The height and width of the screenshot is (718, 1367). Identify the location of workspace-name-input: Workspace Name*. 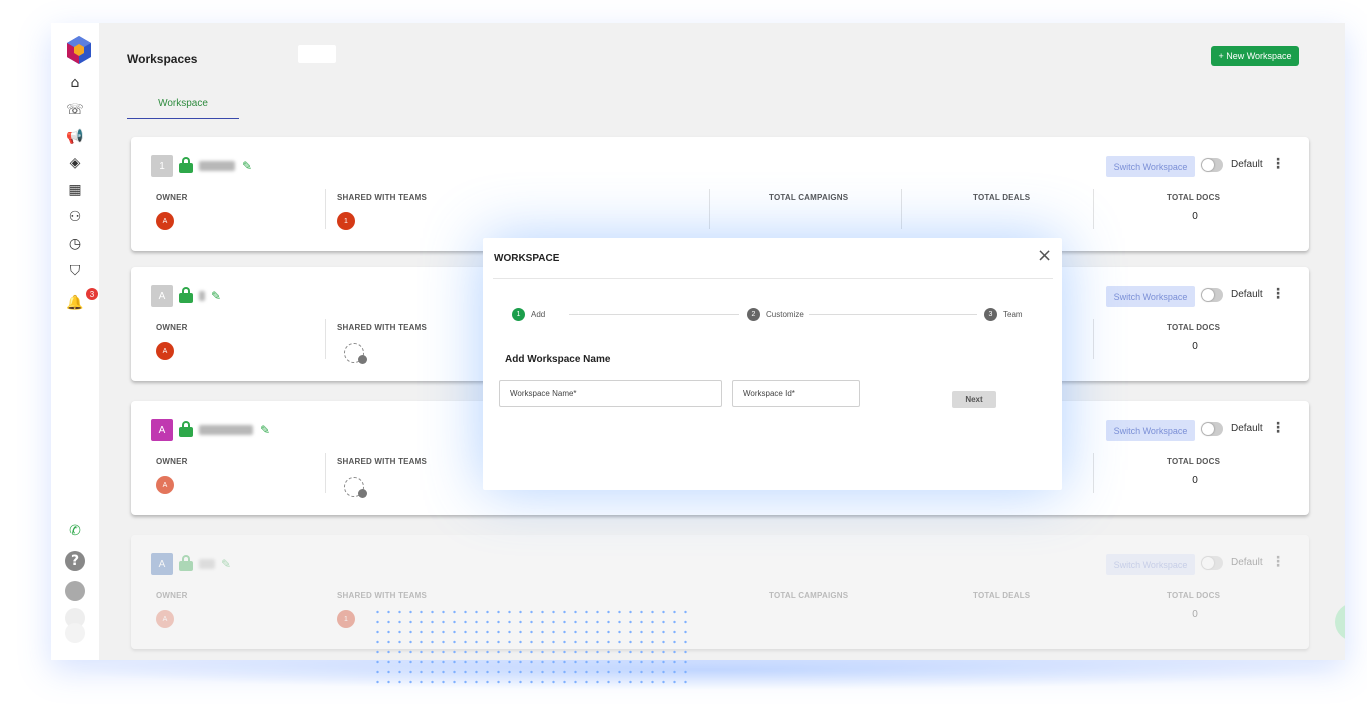
(610, 393).